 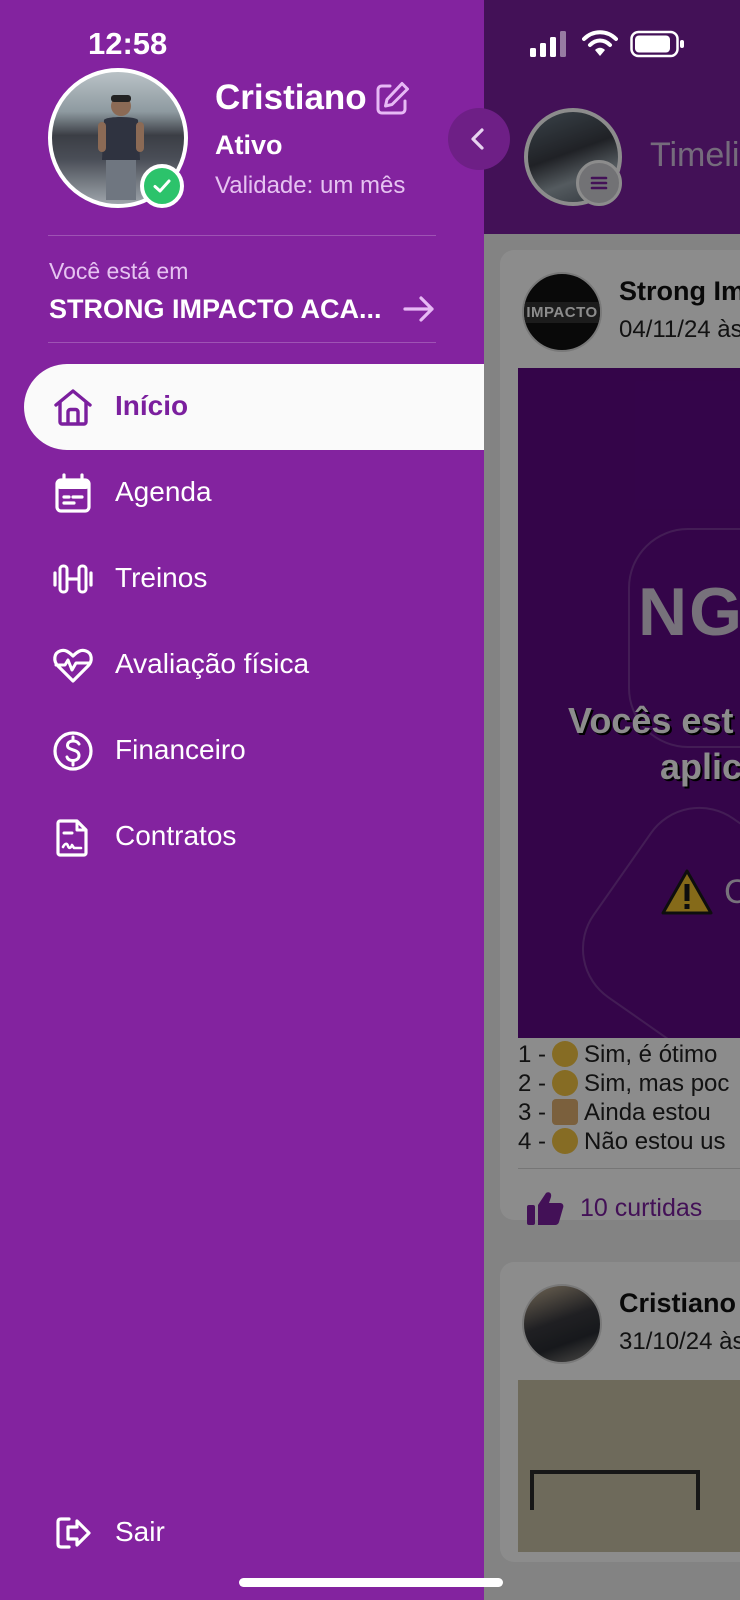 I want to click on battery-icon, so click(x=657, y=44).